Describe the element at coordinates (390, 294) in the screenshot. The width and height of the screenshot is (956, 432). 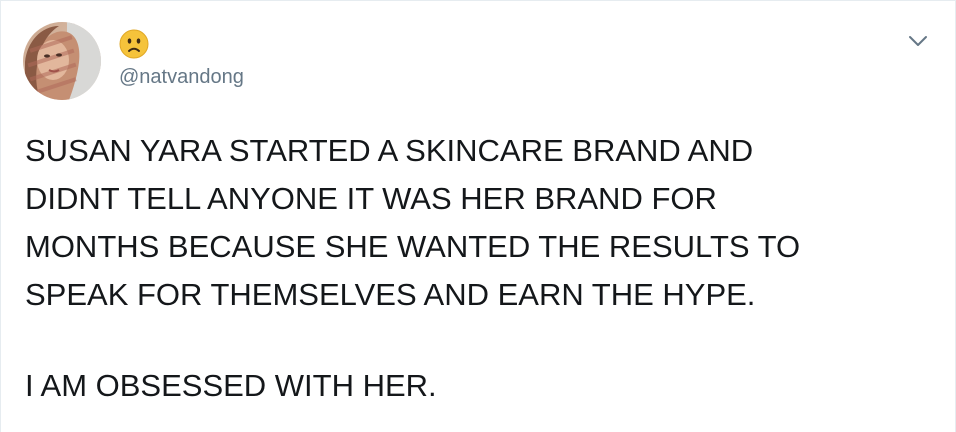
I see `tweet-text-line: SPEAK FOR THEMSELVES AND EARN THE HYPE.` at that location.